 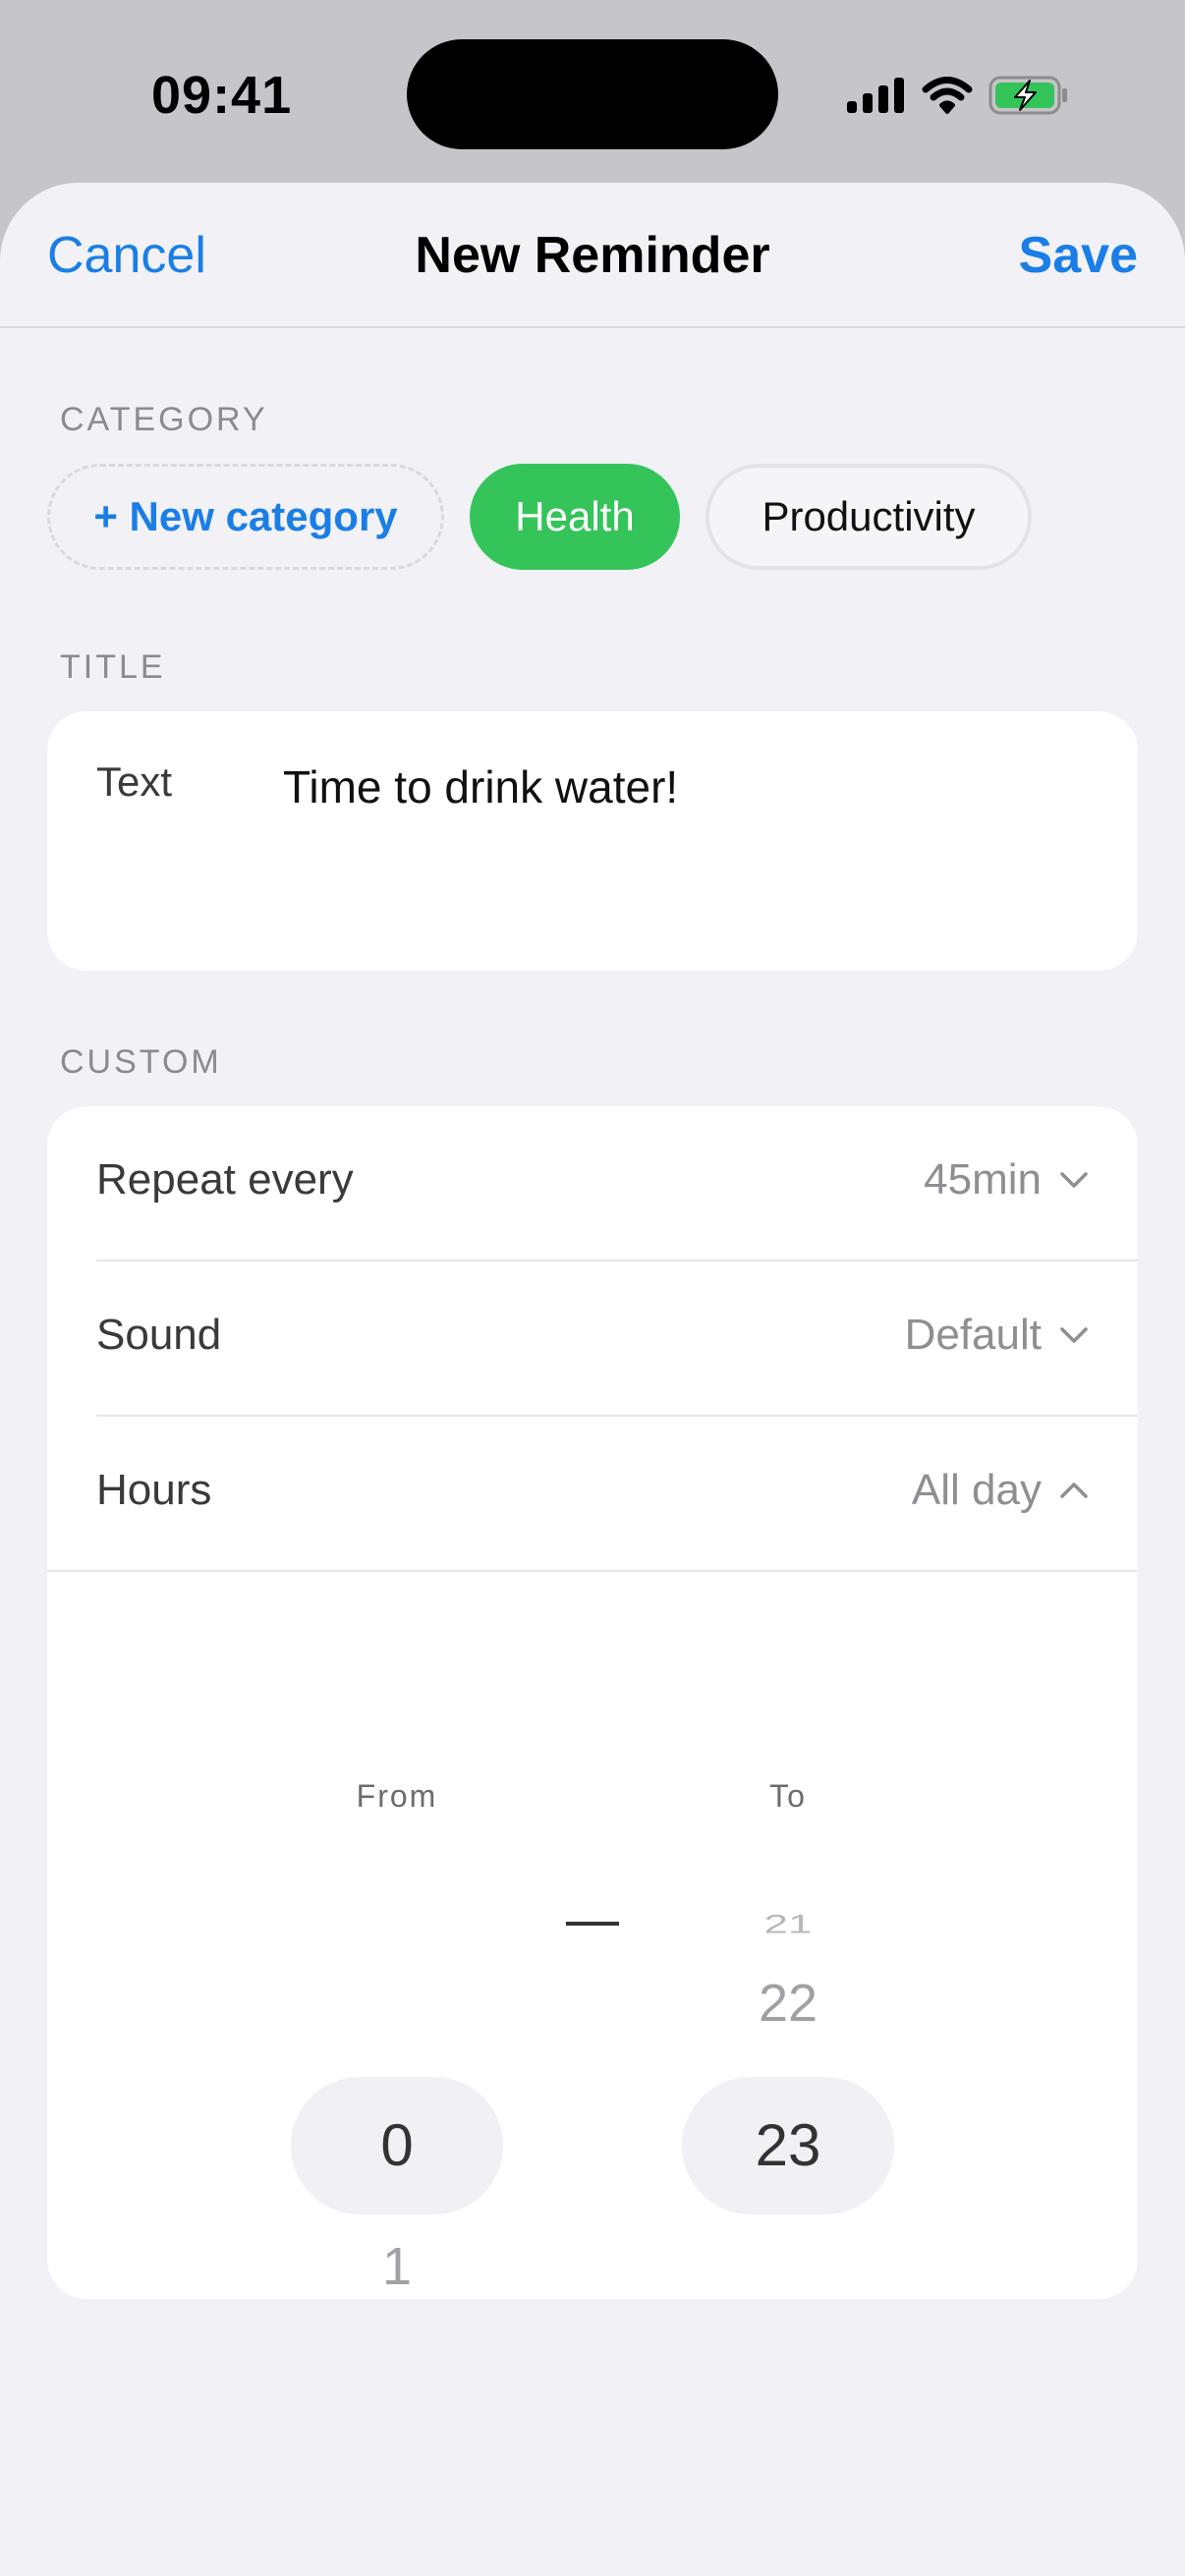 What do you see at coordinates (154, 1490) in the screenshot?
I see `hours-label: Hours` at bounding box center [154, 1490].